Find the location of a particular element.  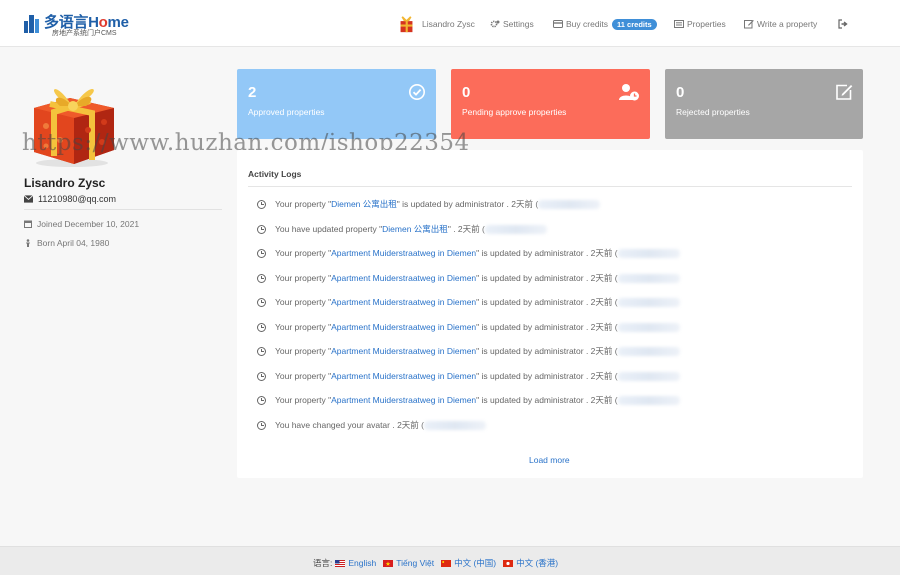

user-clock-icon is located at coordinates (629, 92).